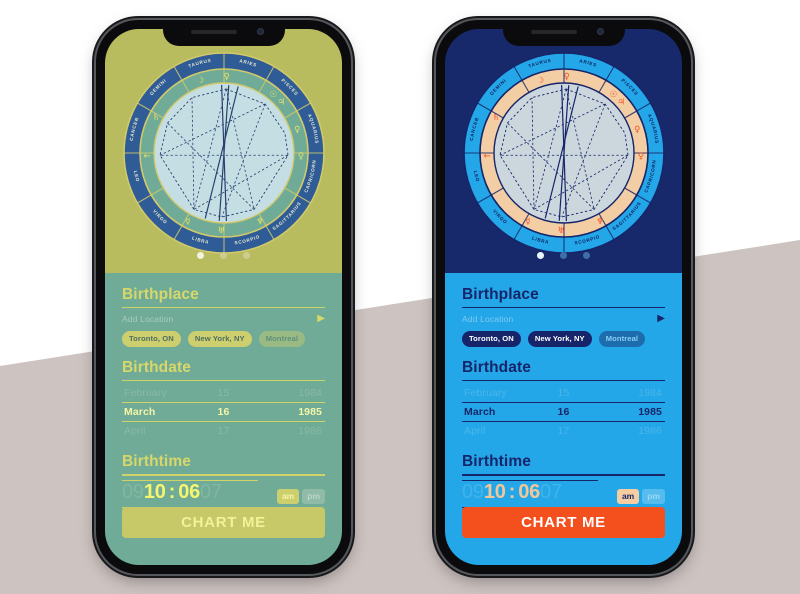  Describe the element at coordinates (260, 31) in the screenshot. I see `front-camera-icon` at that location.